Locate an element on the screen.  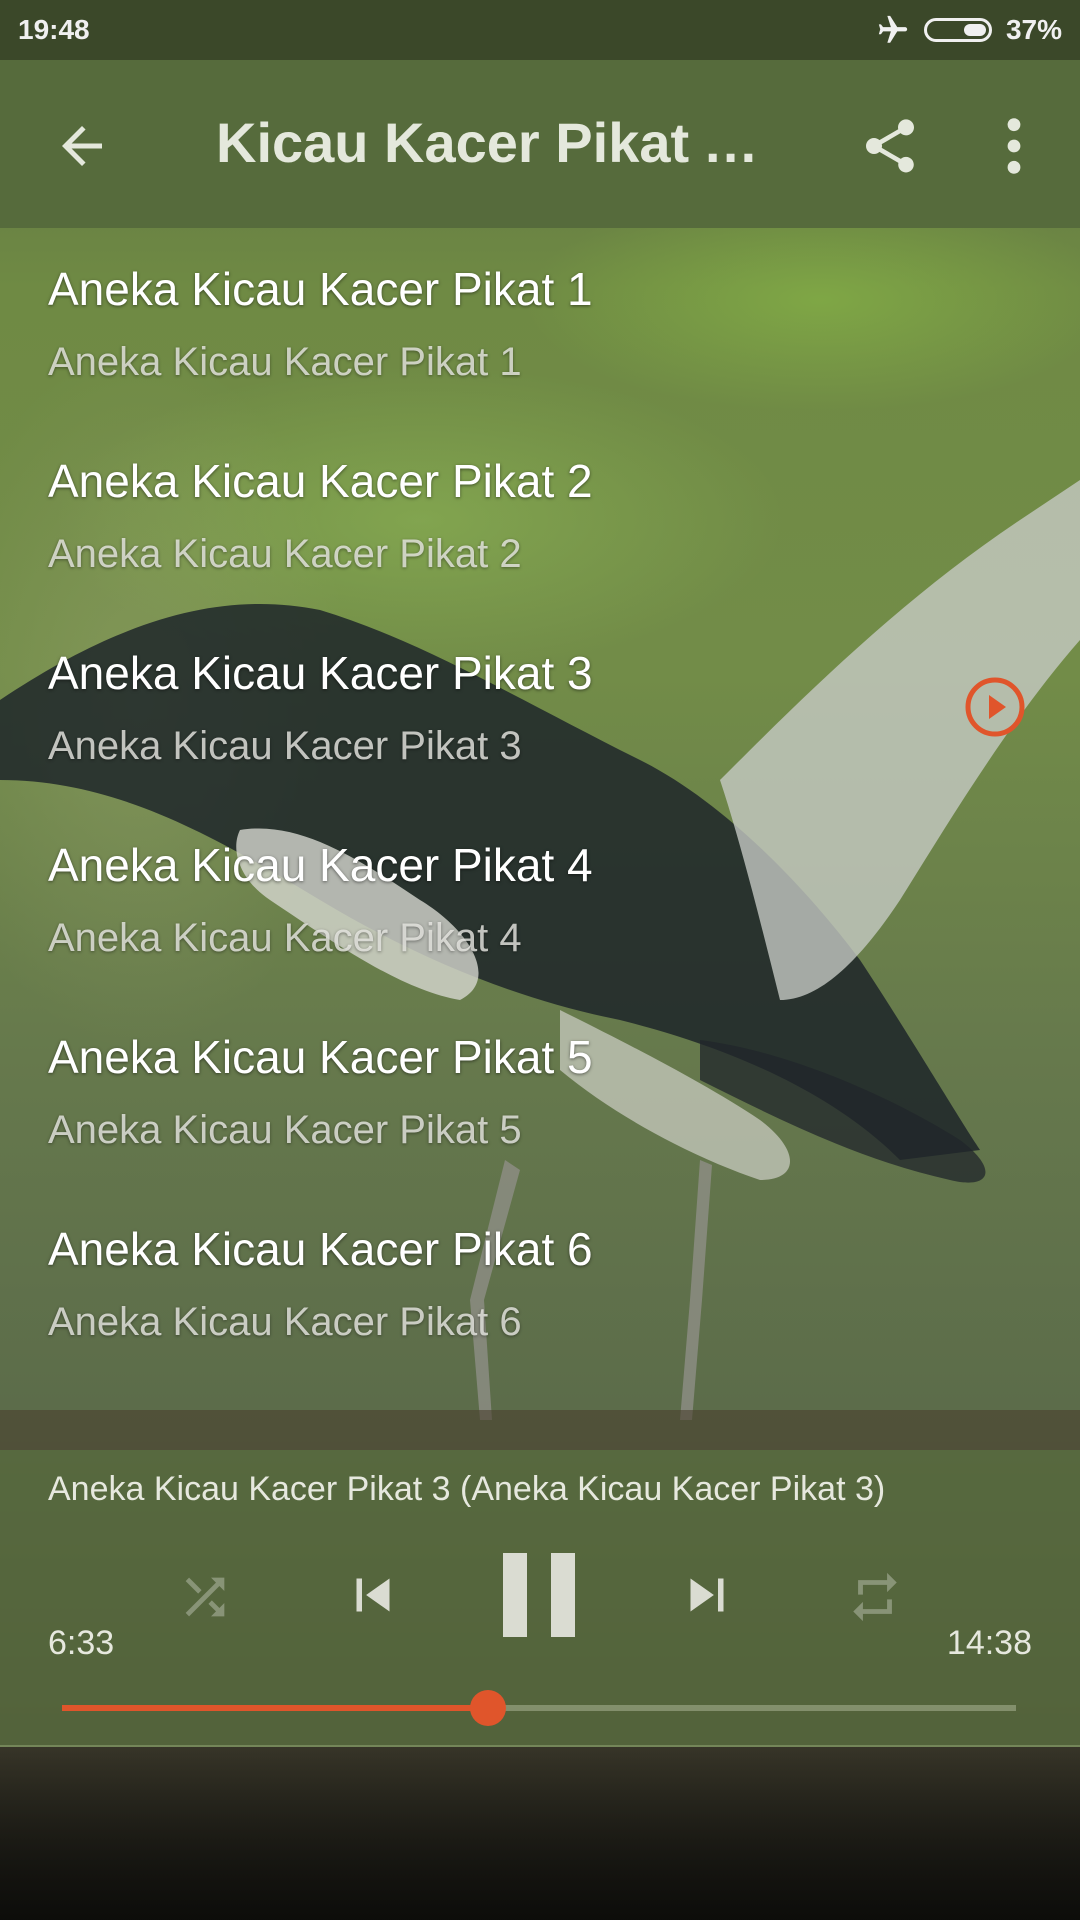
track-title: Aneka Kicau Kacer Pikat 4 is located at coordinates (320, 865).